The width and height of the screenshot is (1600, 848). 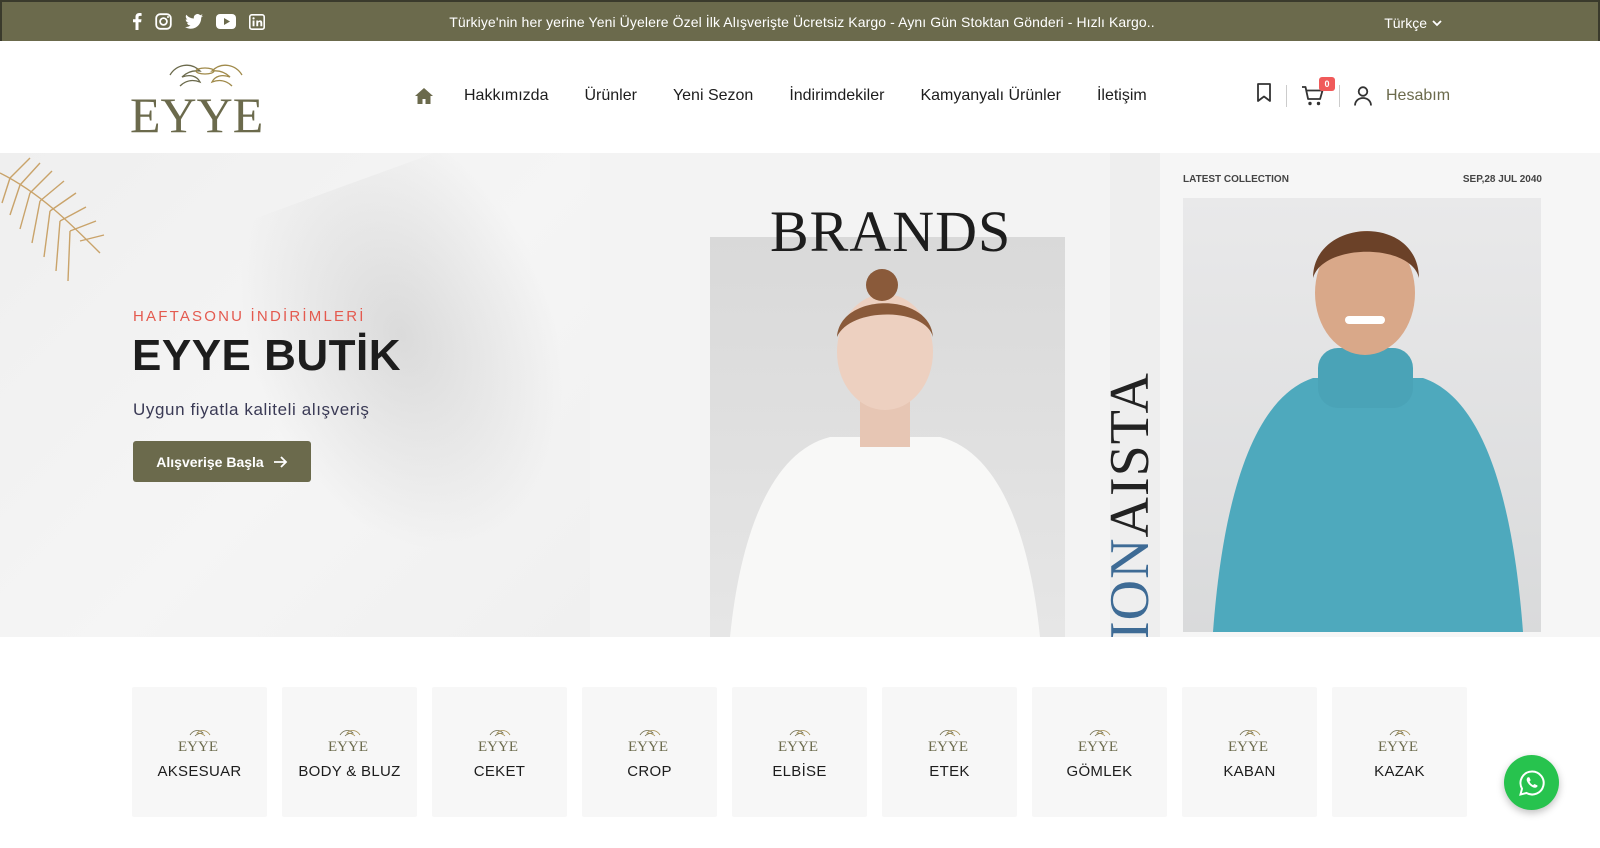 What do you see at coordinates (424, 96) in the screenshot?
I see `home-icon` at bounding box center [424, 96].